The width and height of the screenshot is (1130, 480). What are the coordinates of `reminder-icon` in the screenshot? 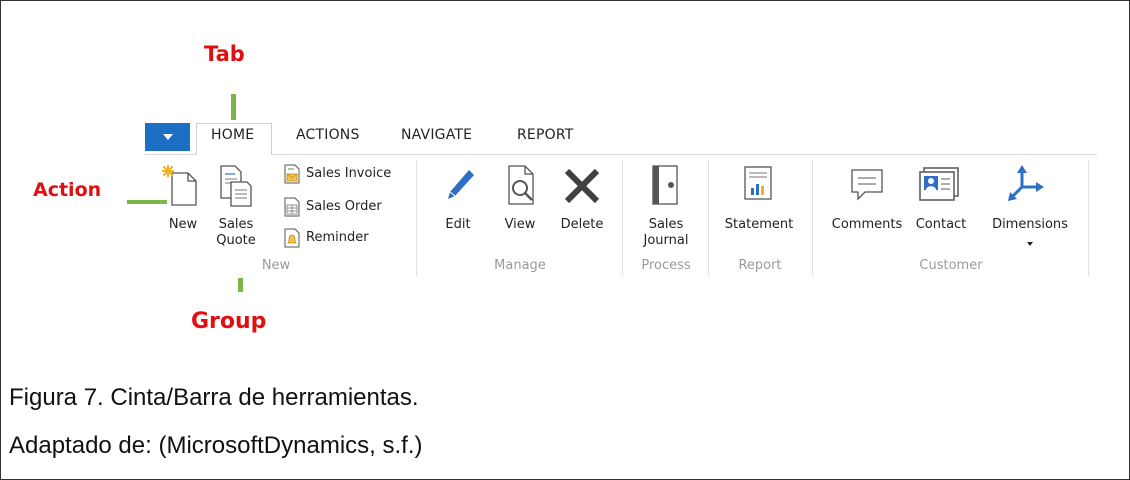 It's located at (292, 238).